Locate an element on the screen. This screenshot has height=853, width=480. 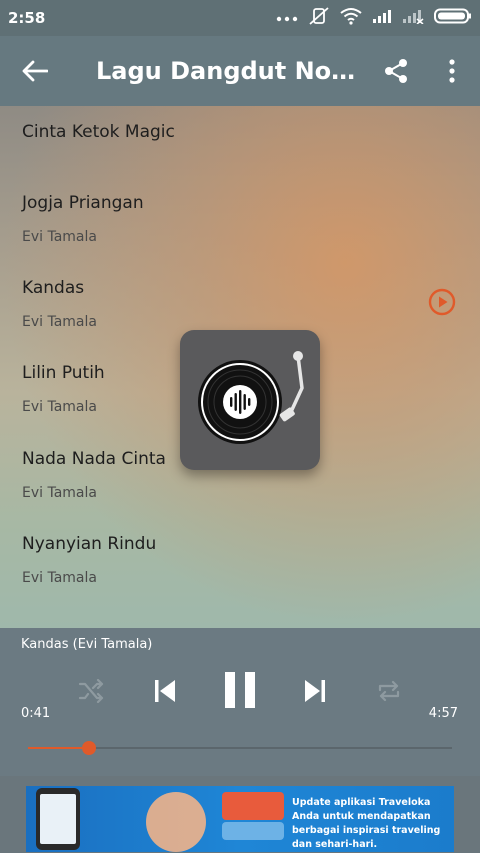
back-arrow-icon is located at coordinates (35, 71).